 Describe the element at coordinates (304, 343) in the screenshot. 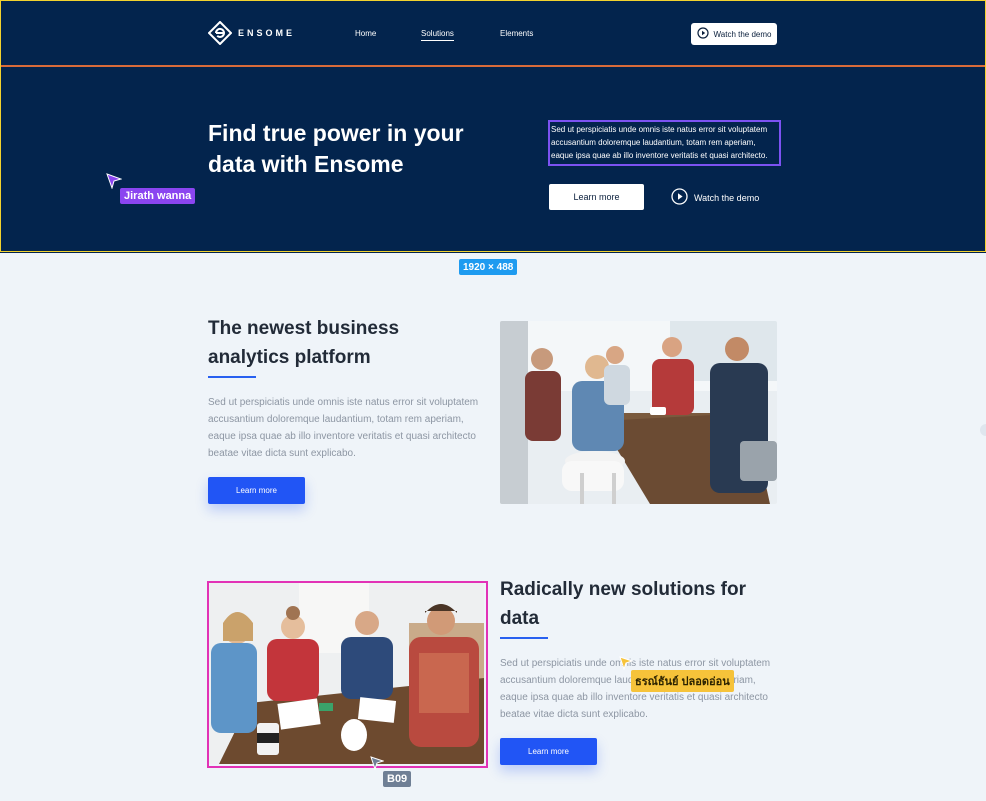

I see `section1-title: The newest business analytics platform` at that location.